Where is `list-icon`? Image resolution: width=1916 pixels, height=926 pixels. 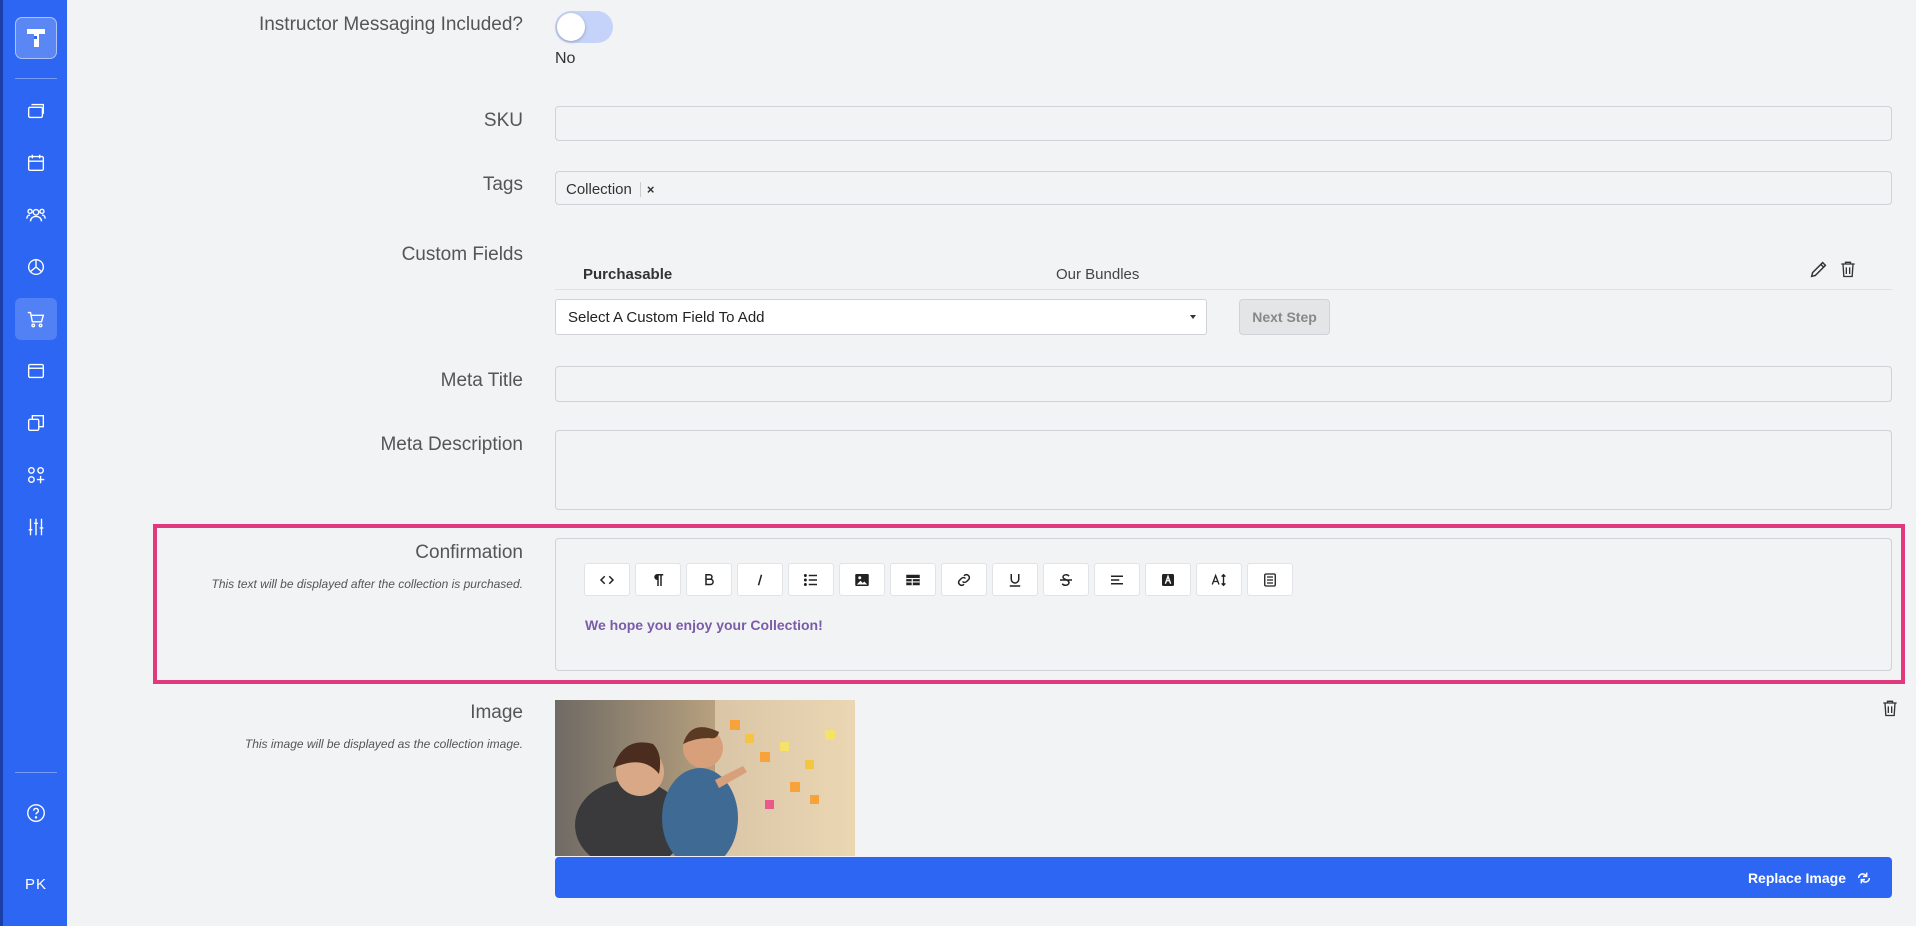 list-icon is located at coordinates (810, 579).